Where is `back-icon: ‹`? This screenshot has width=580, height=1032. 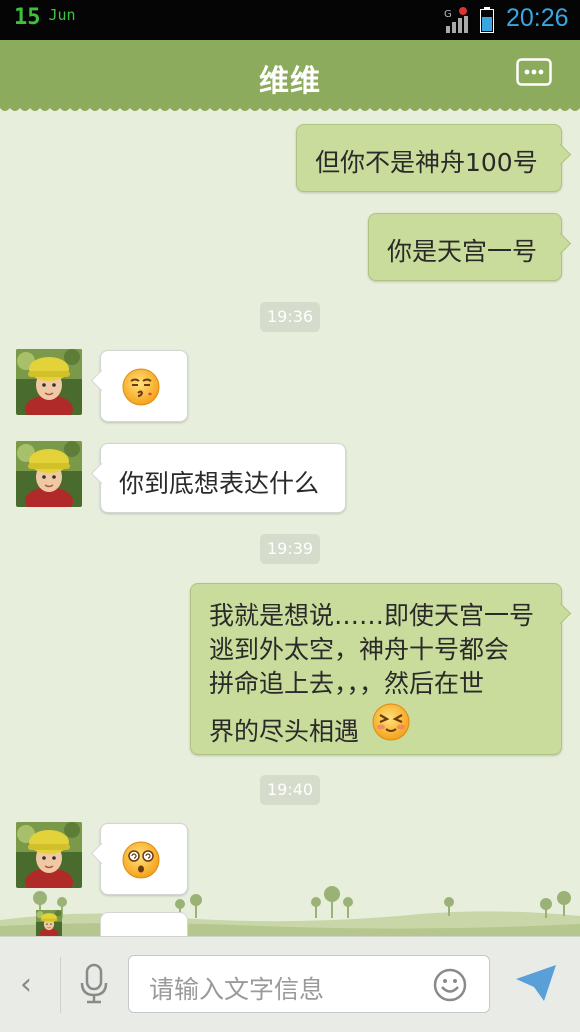 back-icon: ‹ is located at coordinates (26, 984).